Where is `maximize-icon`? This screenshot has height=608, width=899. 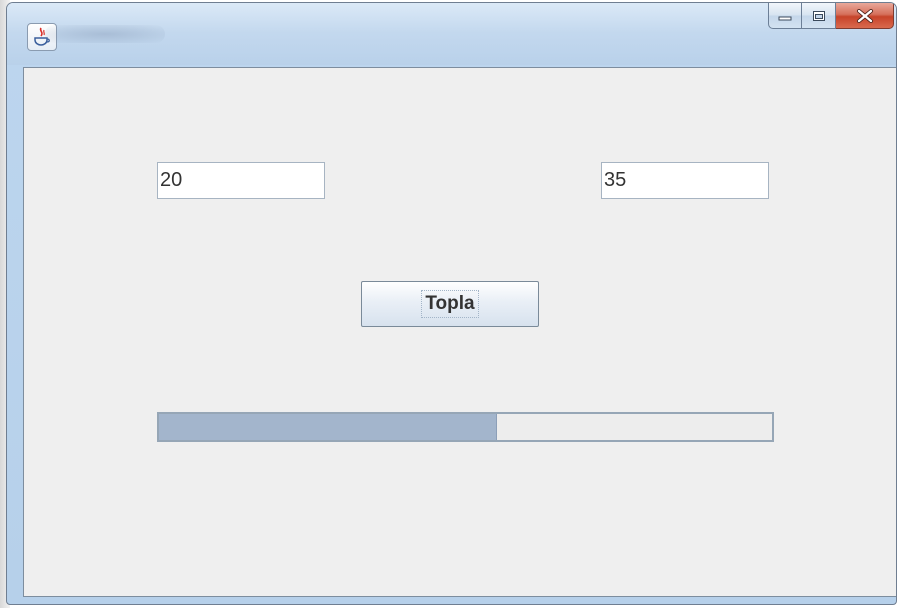
maximize-icon is located at coordinates (818, 15).